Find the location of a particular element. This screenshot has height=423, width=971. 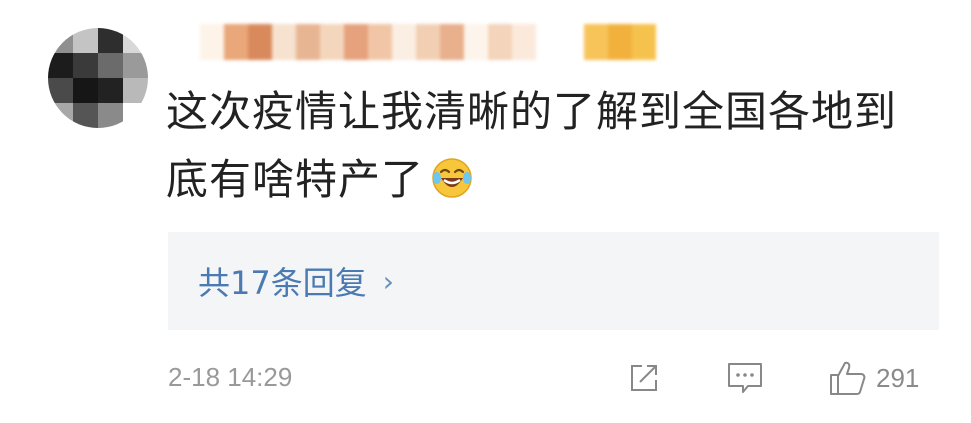

comment-icon is located at coordinates (745, 378).